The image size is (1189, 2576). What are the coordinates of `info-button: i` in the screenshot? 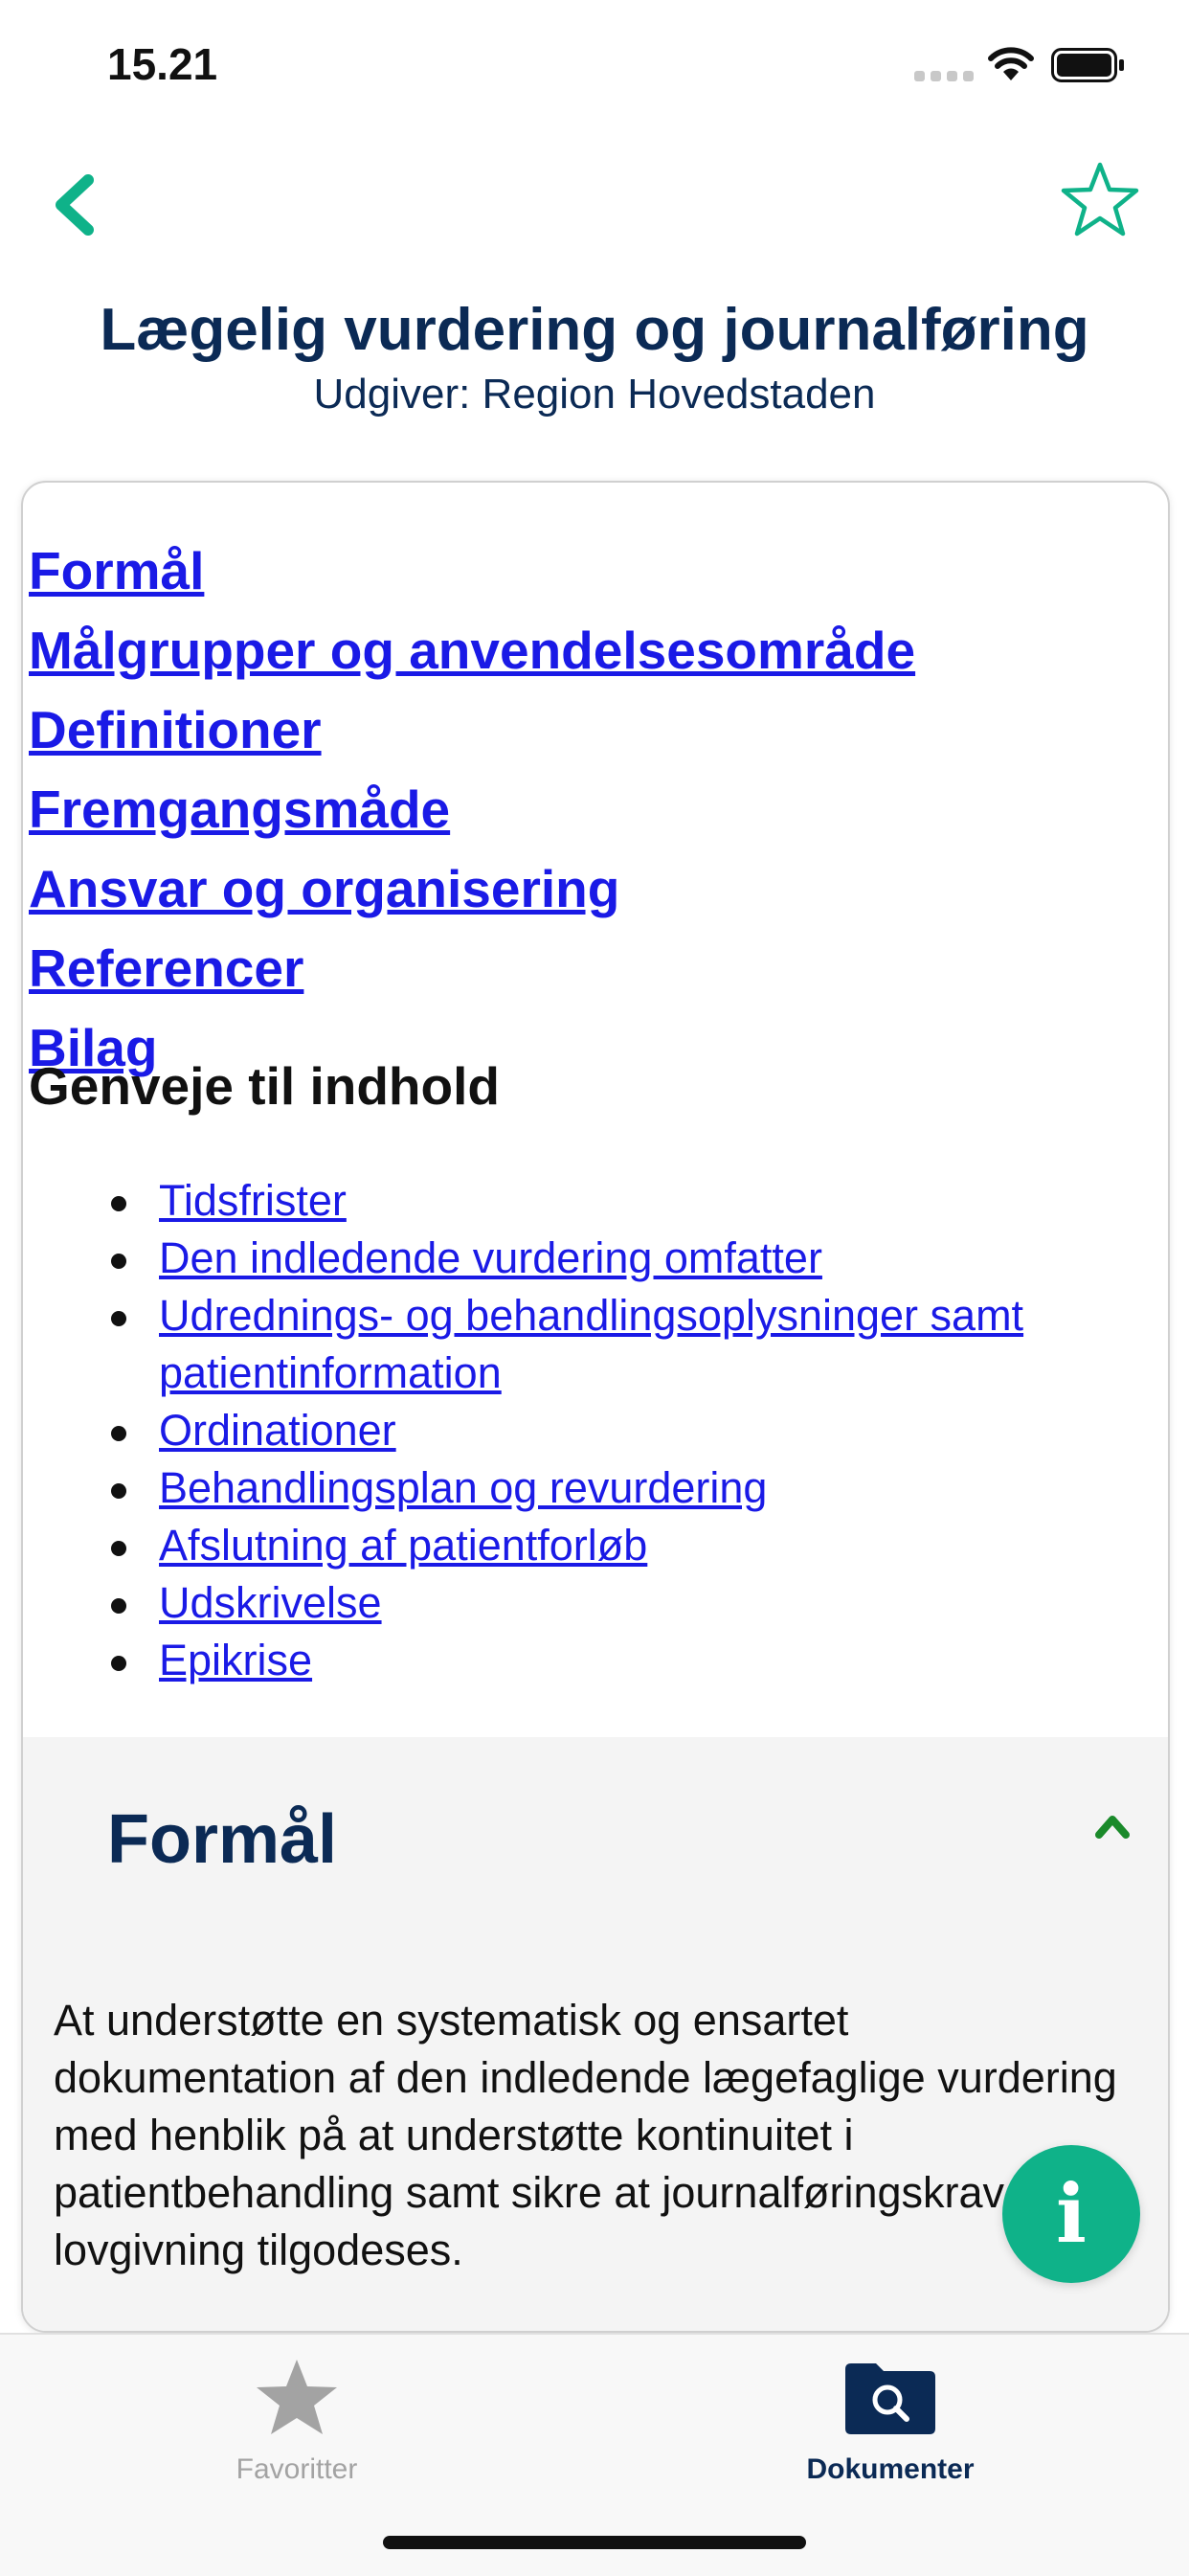 It's located at (1071, 2214).